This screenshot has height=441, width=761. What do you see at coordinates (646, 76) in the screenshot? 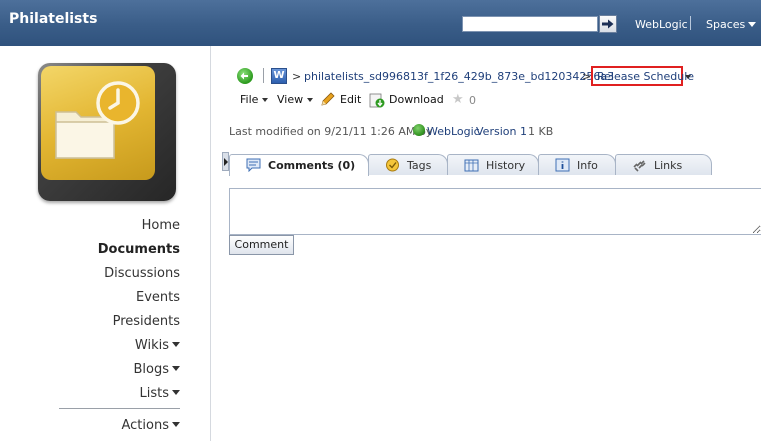
I see `breadcrumb-current-label: Release Schedule` at bounding box center [646, 76].